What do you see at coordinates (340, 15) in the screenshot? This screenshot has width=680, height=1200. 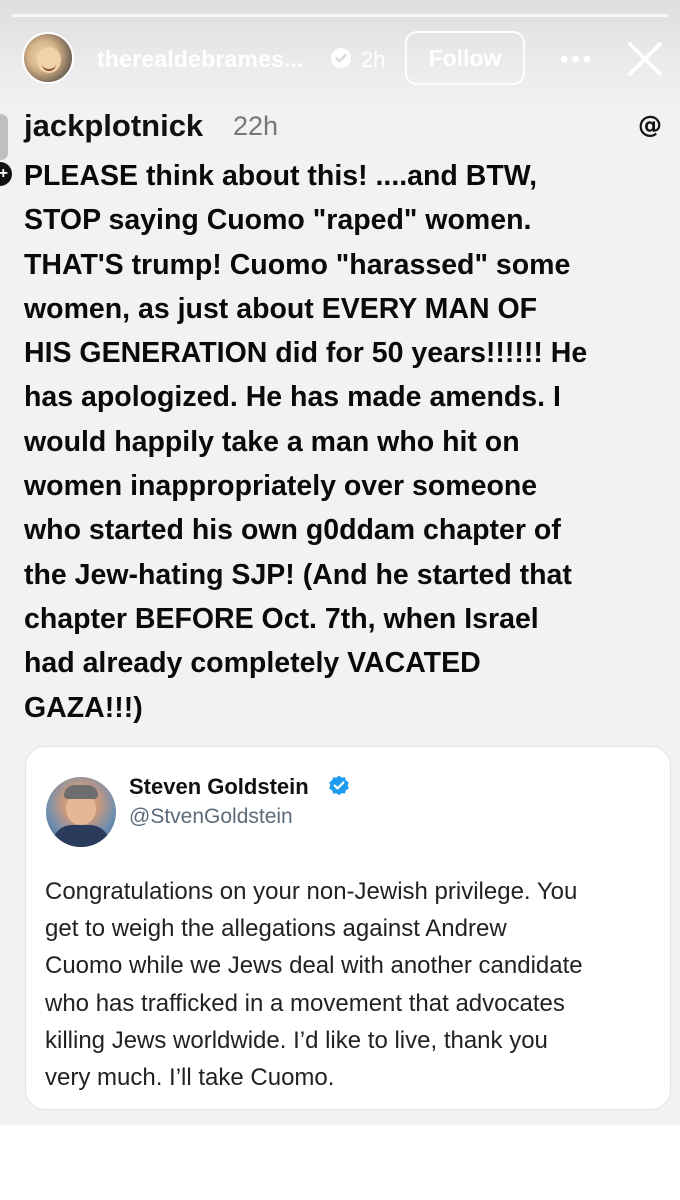 I see `story-progress-bar` at bounding box center [340, 15].